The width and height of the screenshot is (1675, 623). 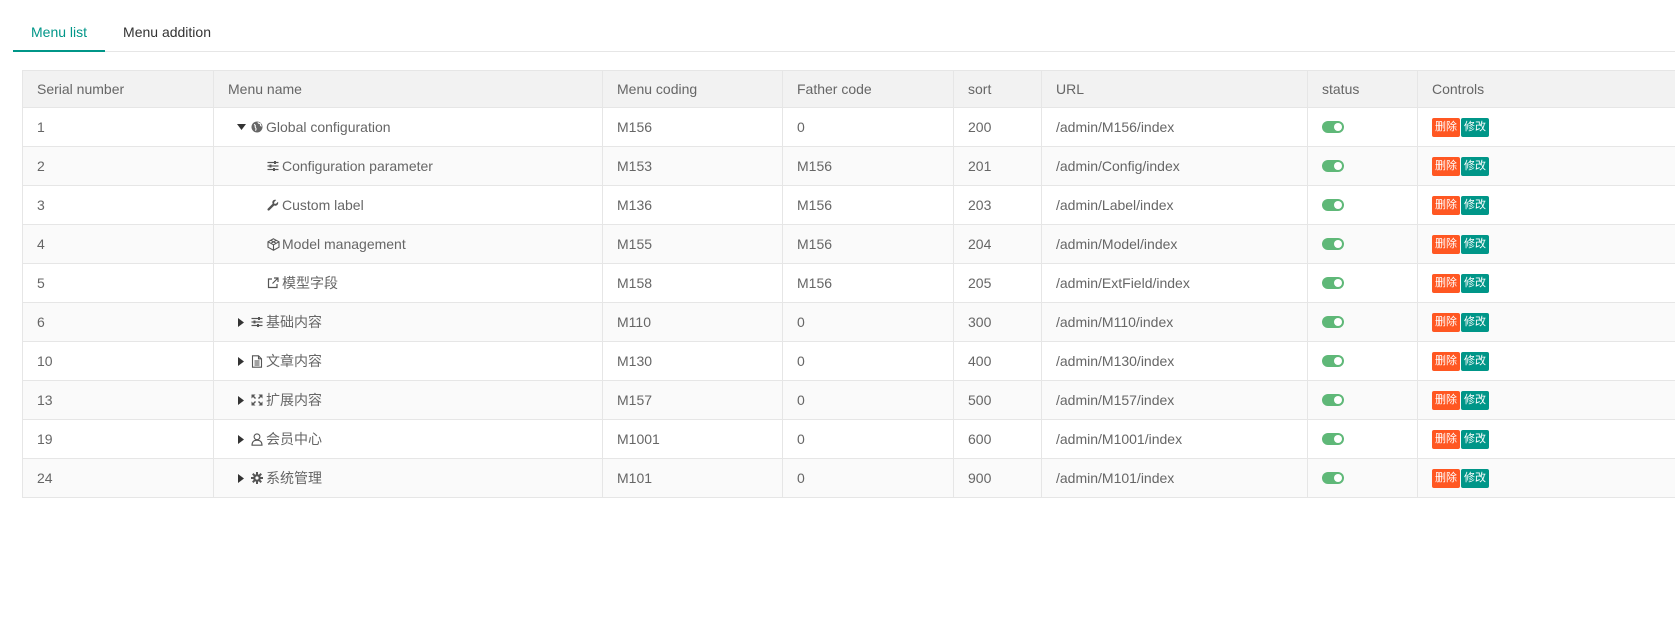 What do you see at coordinates (997, 283) in the screenshot?
I see `cell-sort: 205` at bounding box center [997, 283].